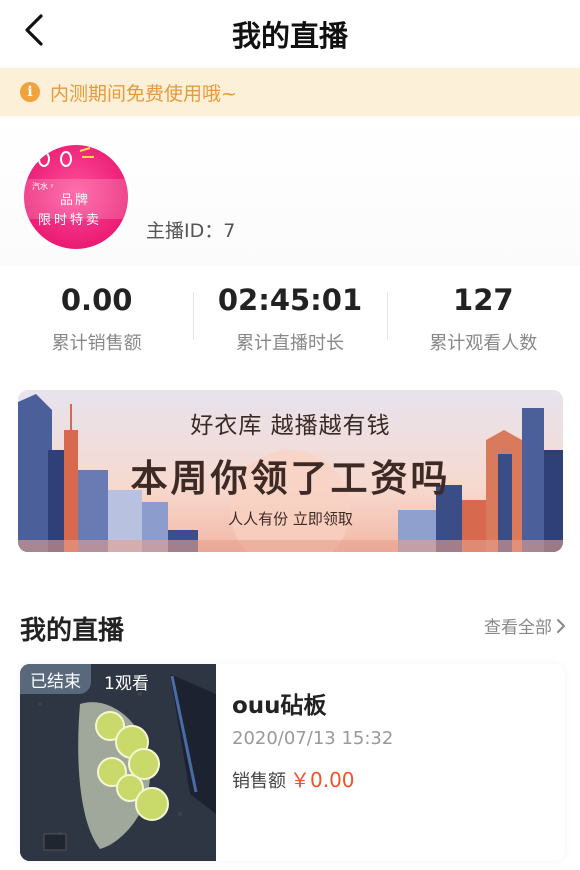 This screenshot has width=580, height=870. Describe the element at coordinates (290, 92) in the screenshot. I see `notice-bar: i 内测期间免费使用哦~` at that location.